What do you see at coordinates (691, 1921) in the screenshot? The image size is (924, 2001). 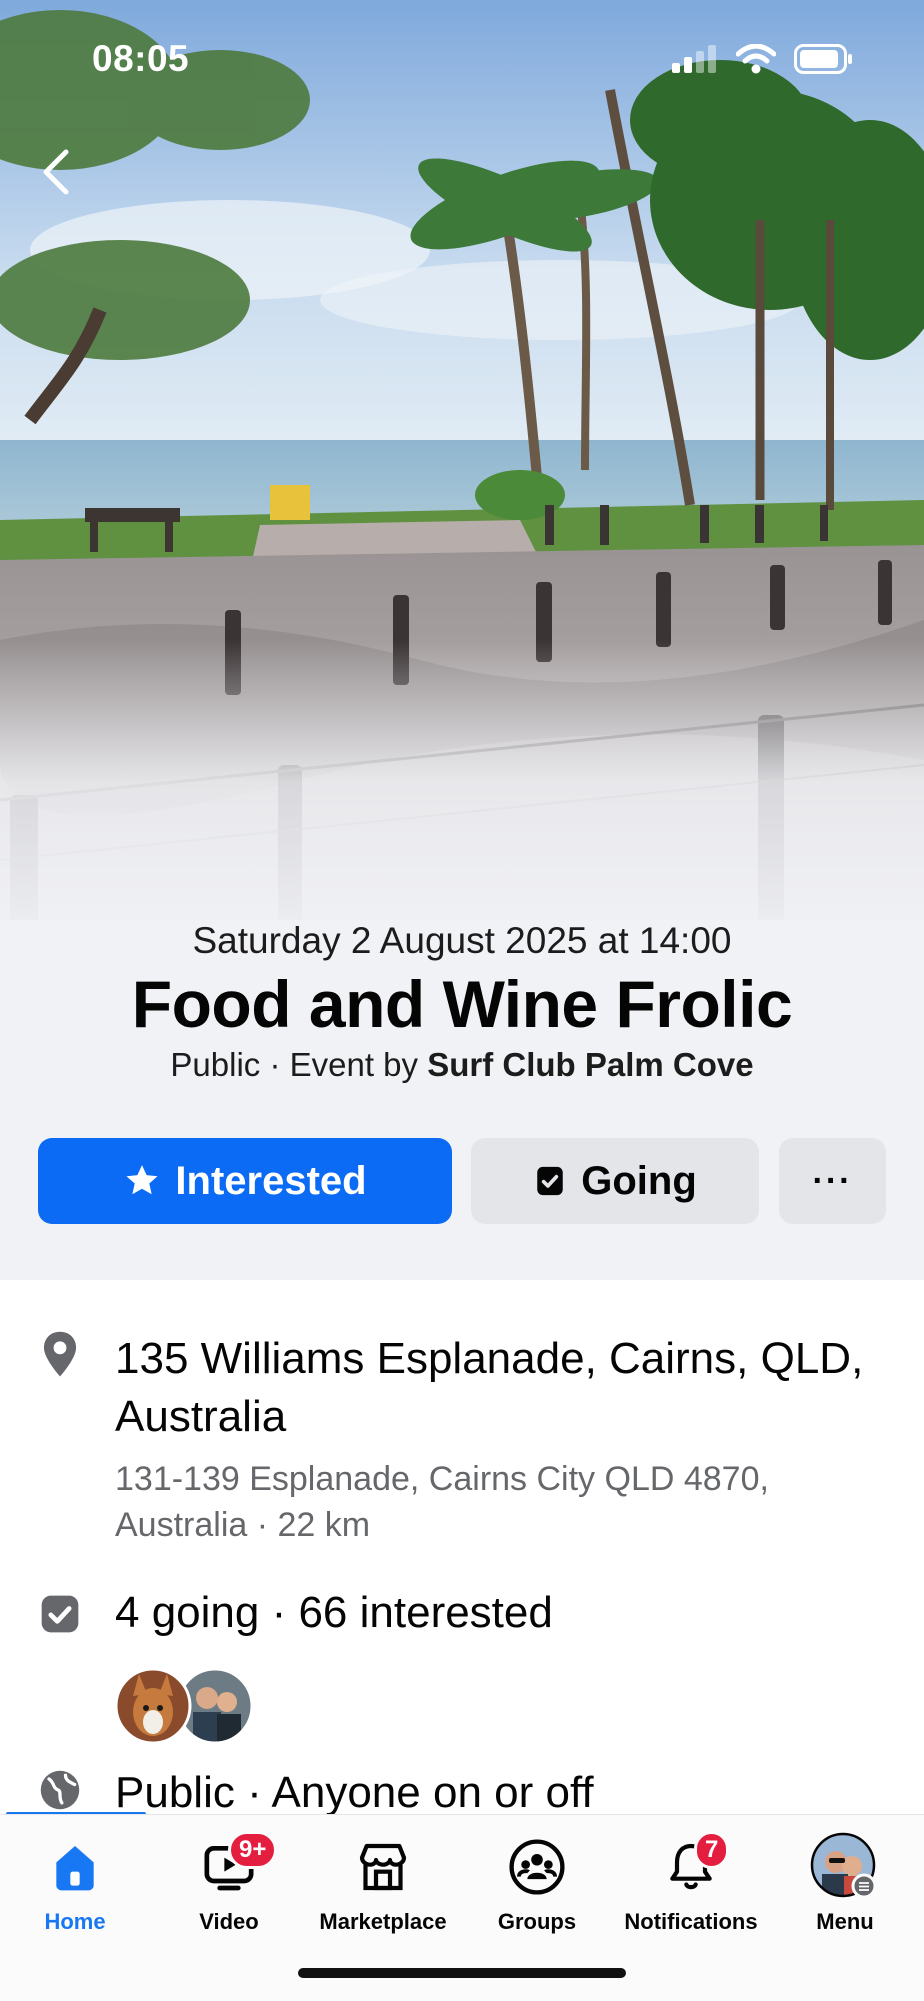 I see `tab-notifications-label: Notifications` at bounding box center [691, 1921].